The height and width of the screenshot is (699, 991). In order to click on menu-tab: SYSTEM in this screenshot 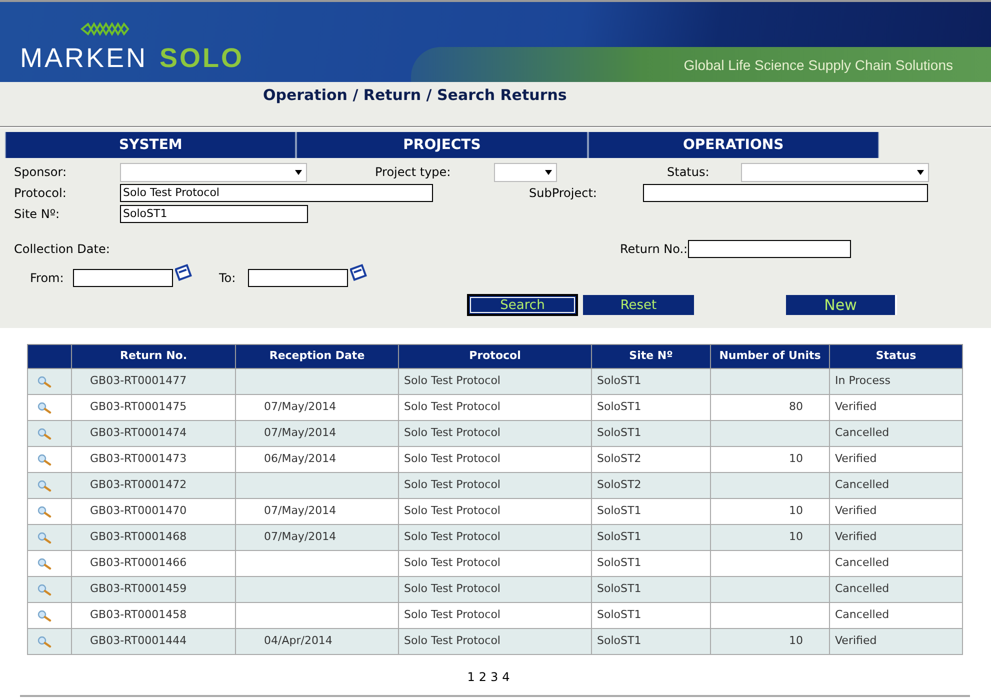, I will do `click(150, 145)`.